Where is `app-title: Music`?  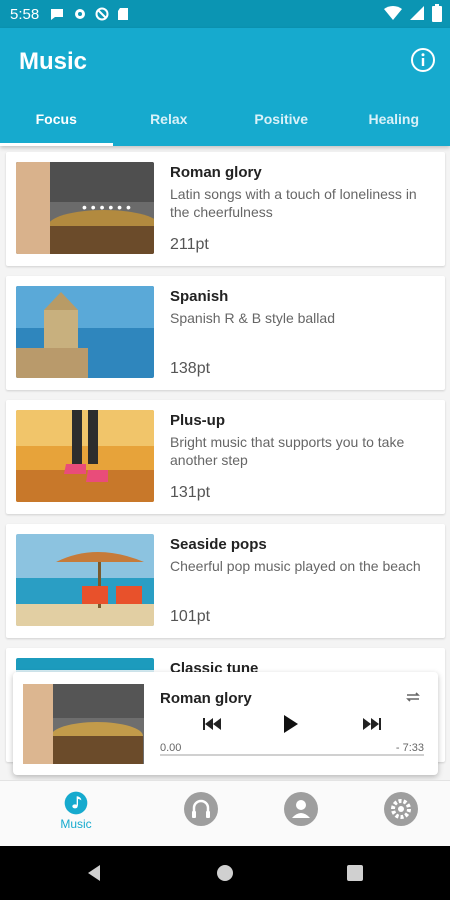
app-title: Music is located at coordinates (53, 61).